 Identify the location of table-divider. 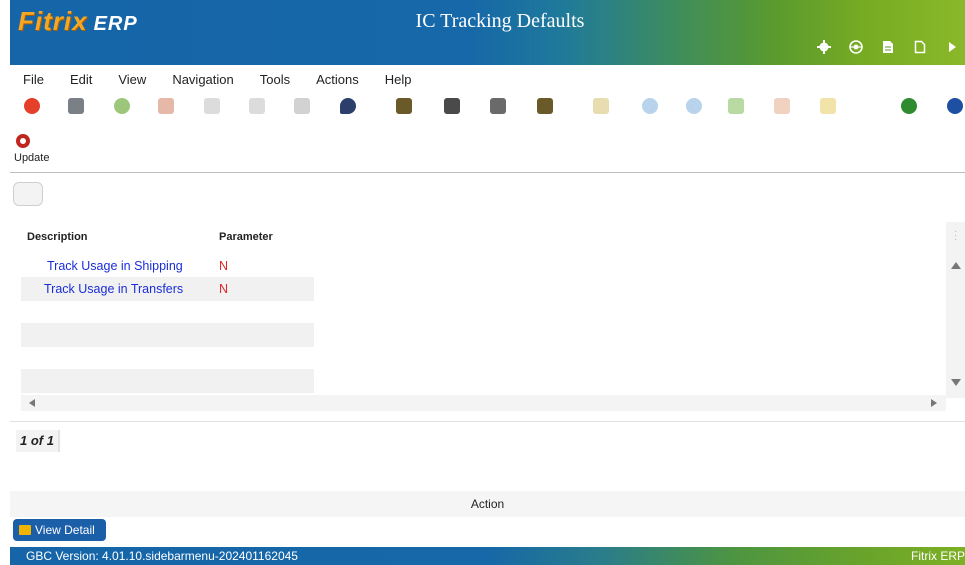
(487, 421).